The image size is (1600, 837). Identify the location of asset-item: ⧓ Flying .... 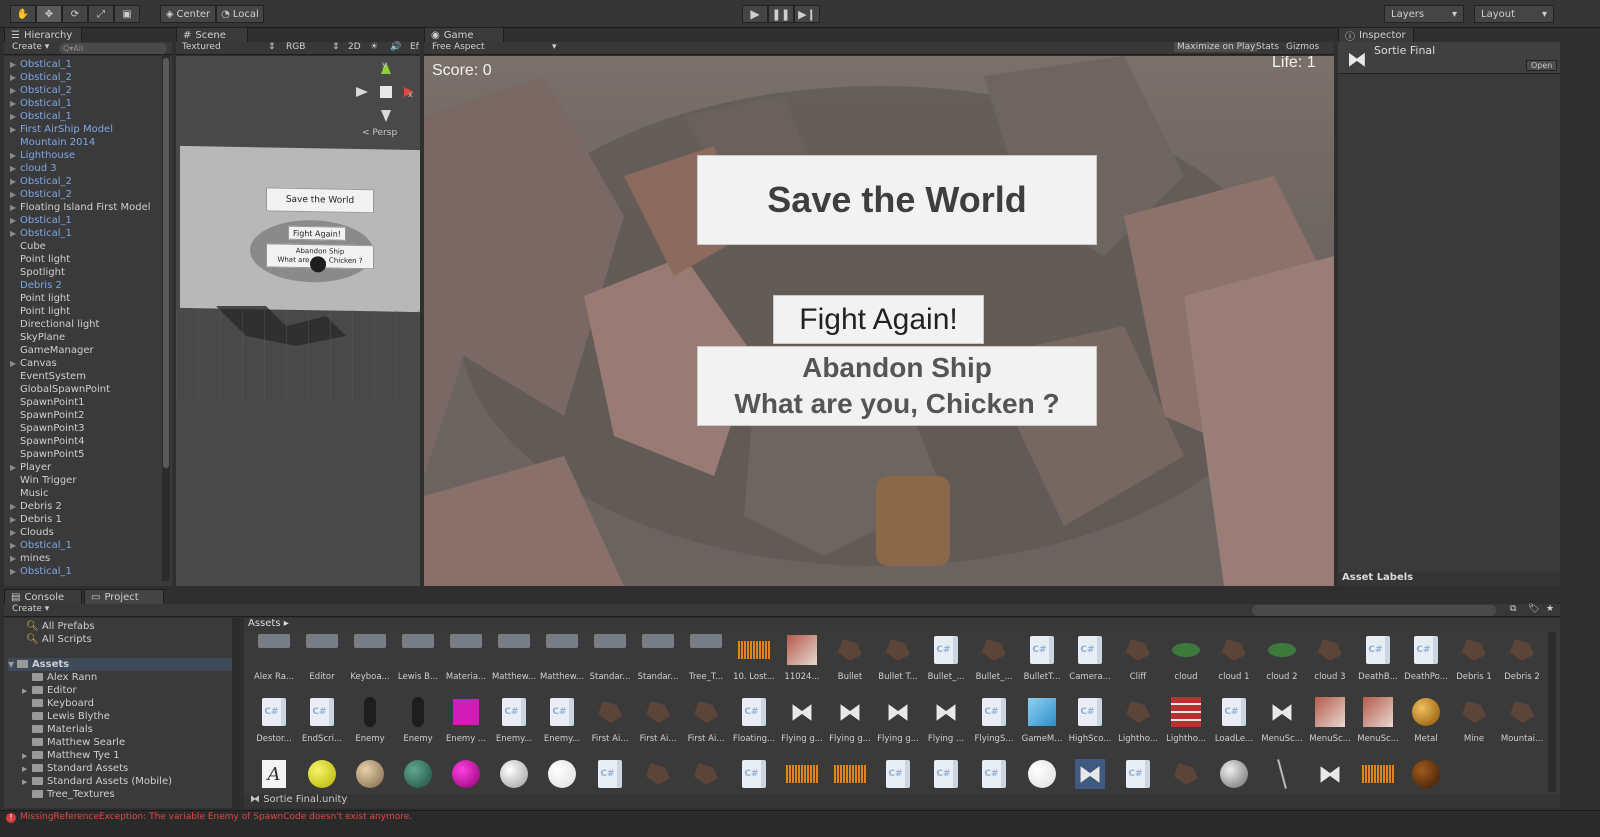
(946, 723).